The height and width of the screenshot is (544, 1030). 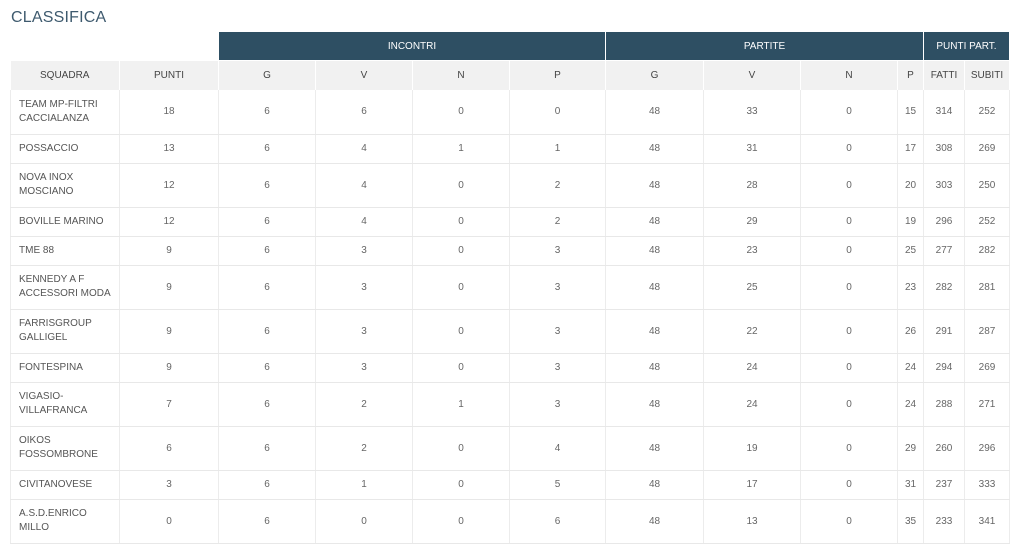 I want to click on team-name-line: OIKOS, so click(x=35, y=440).